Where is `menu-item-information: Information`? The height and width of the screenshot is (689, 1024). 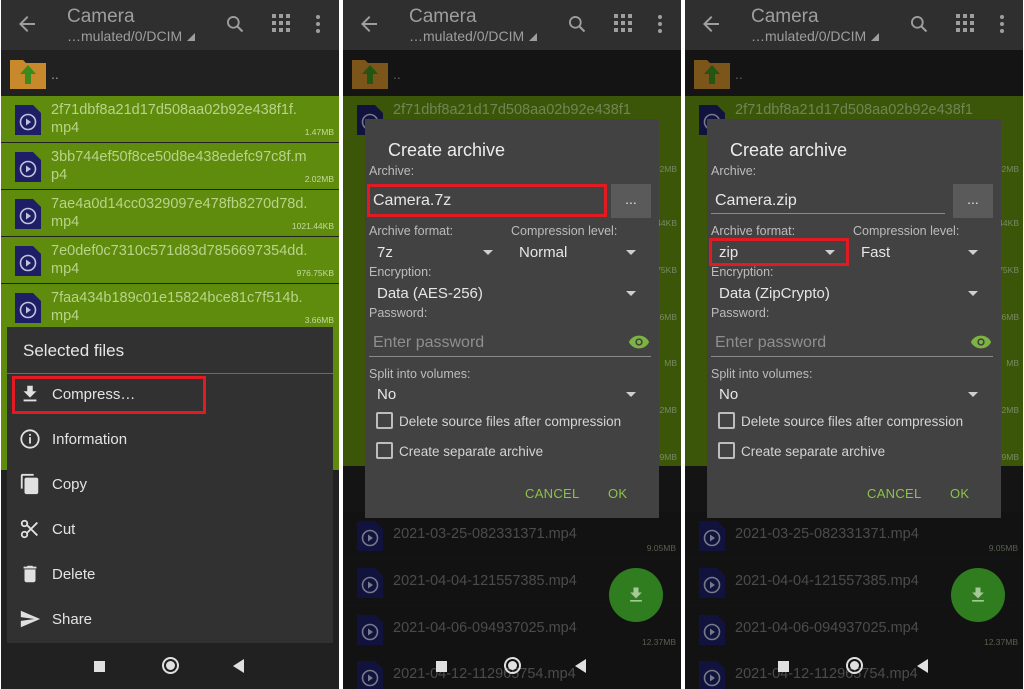 menu-item-information: Information is located at coordinates (170, 440).